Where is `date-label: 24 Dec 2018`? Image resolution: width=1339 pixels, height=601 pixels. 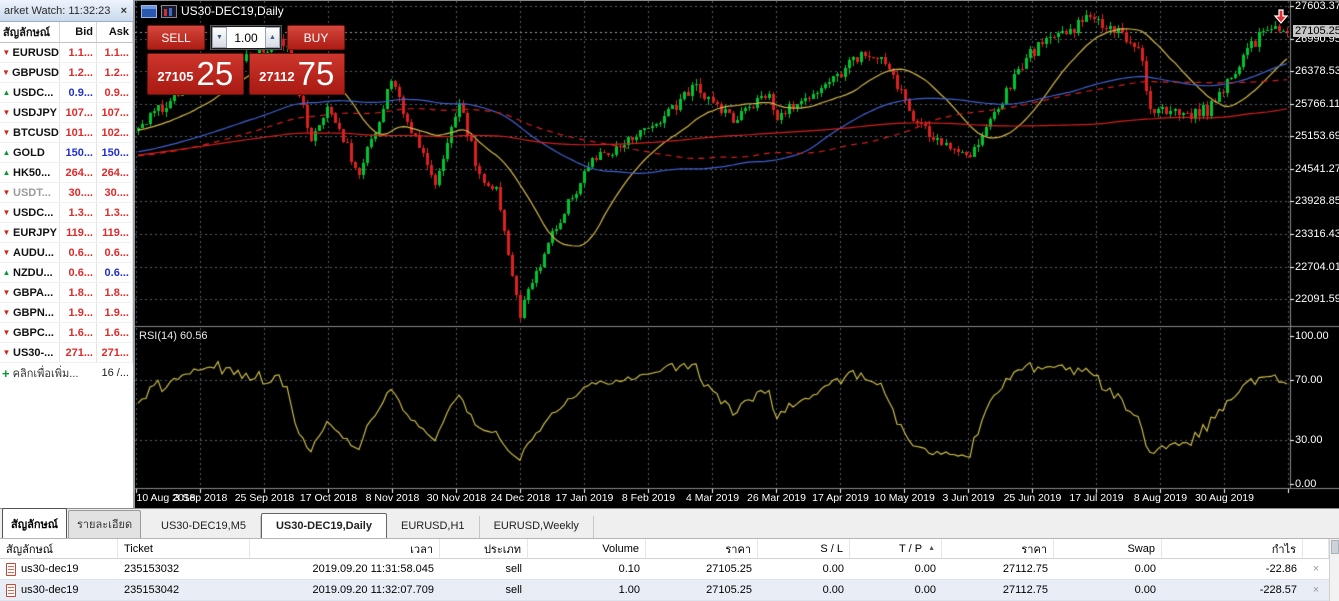
date-label: 24 Dec 2018 is located at coordinates (521, 498).